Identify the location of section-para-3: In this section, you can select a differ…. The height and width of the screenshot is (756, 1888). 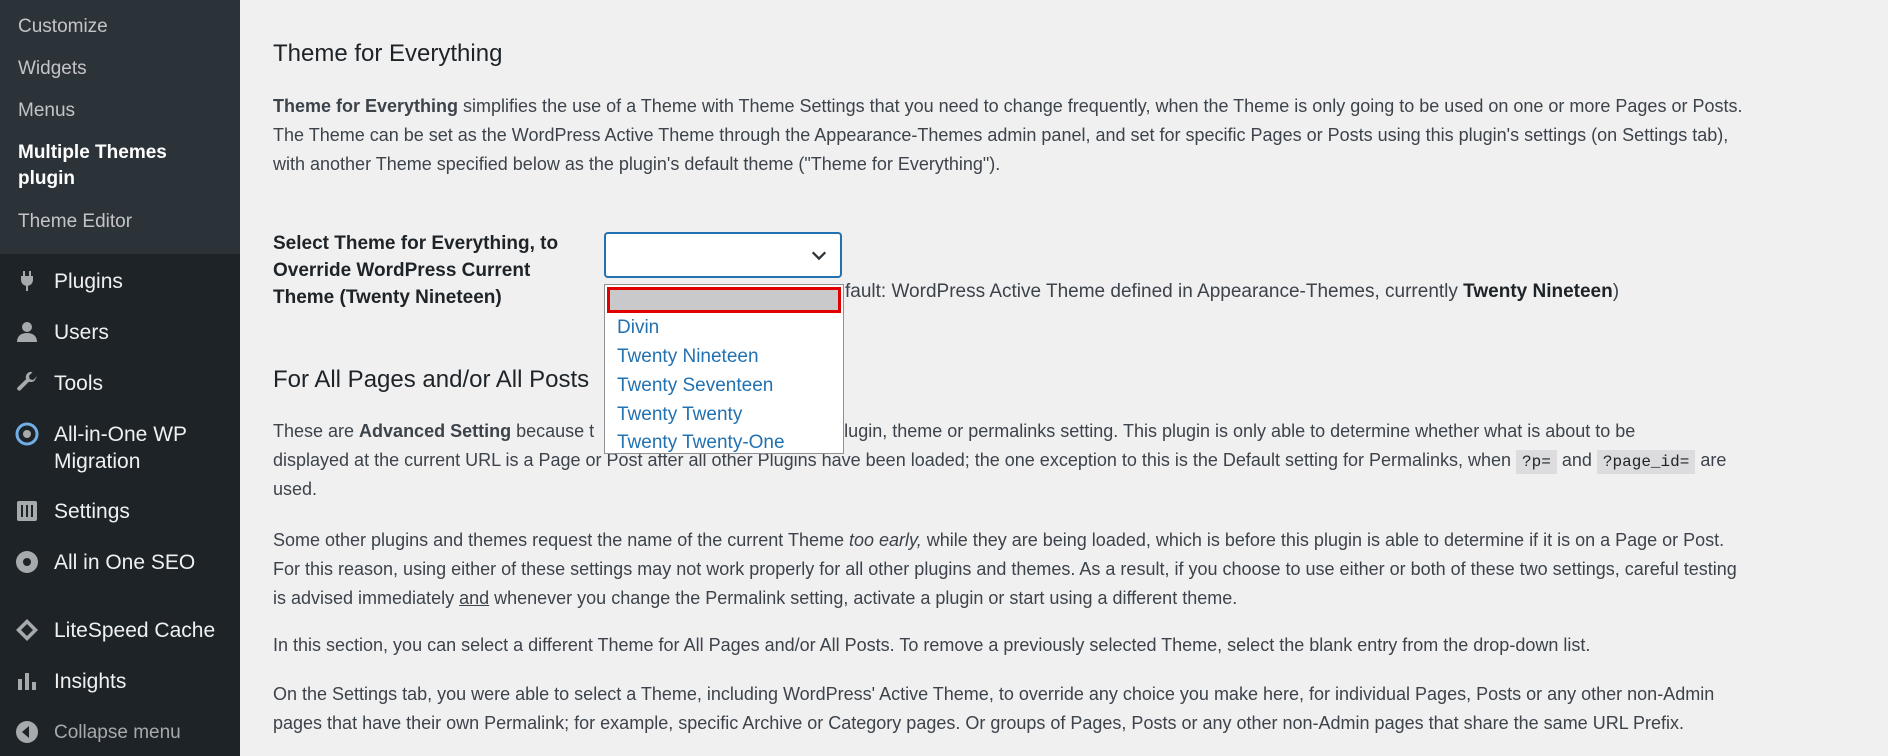
(932, 645).